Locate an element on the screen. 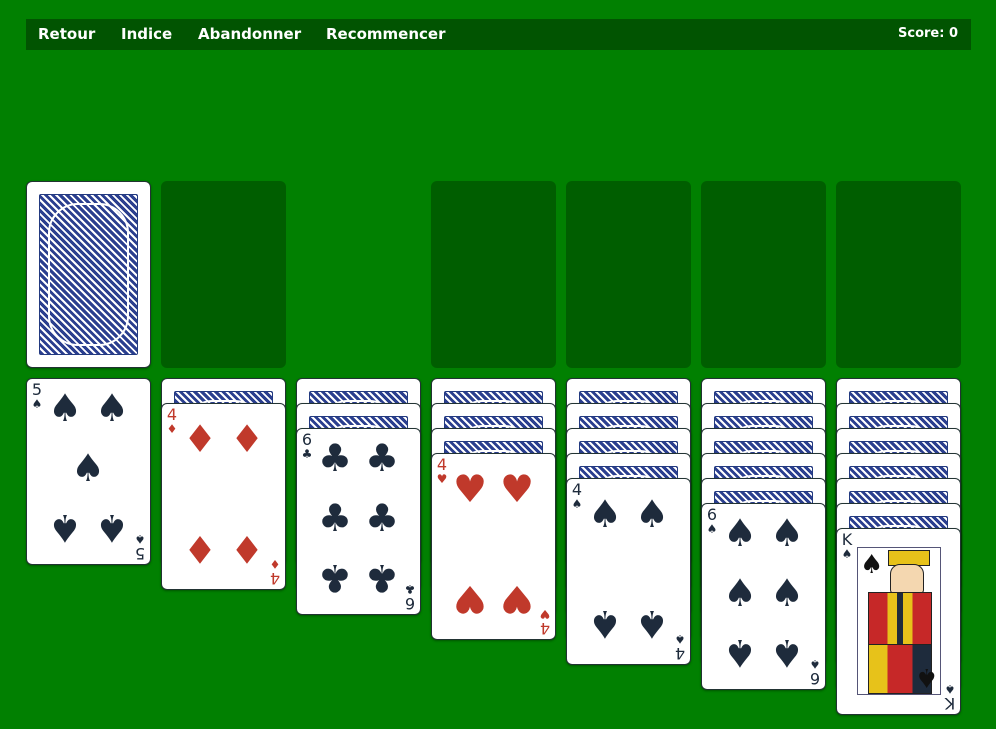 This screenshot has width=996, height=729. forfeit-button: Abandonner is located at coordinates (249, 34).